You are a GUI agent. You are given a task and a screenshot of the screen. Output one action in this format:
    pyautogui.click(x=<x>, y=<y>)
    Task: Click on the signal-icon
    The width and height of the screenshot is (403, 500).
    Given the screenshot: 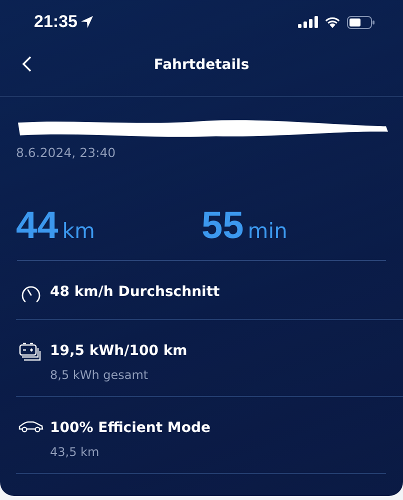 What is the action you would take?
    pyautogui.click(x=308, y=22)
    